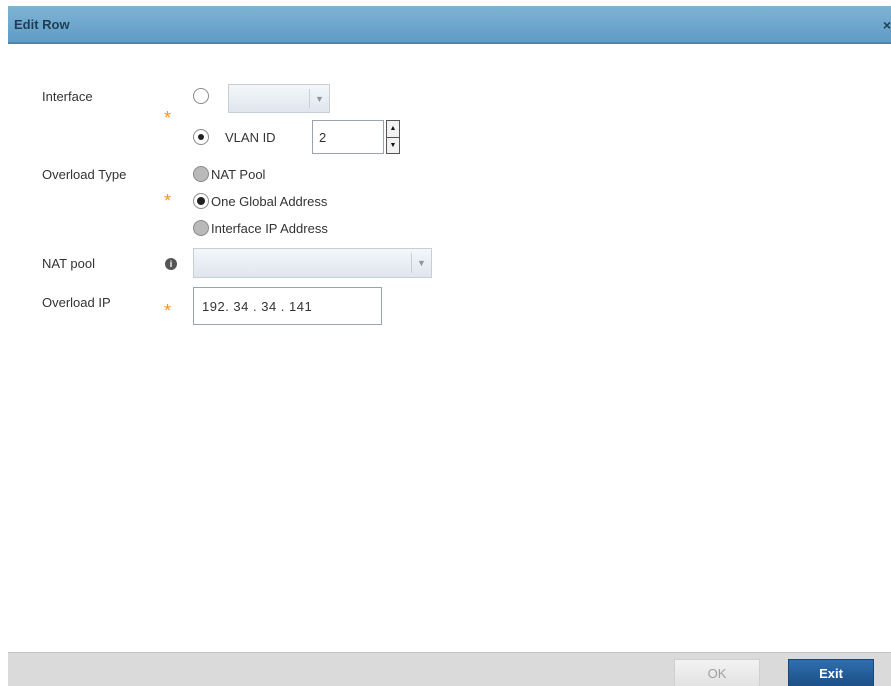 Image resolution: width=891 pixels, height=686 pixels. What do you see at coordinates (250, 137) in the screenshot?
I see `vlan-id-label: VLAN ID` at bounding box center [250, 137].